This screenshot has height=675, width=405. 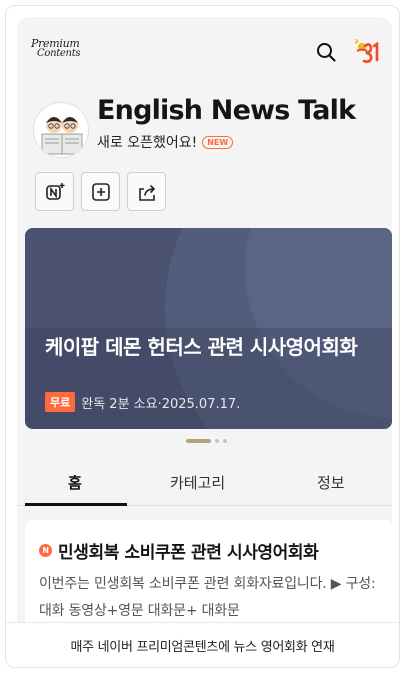 I want to click on carousel-indicator, so click(x=206, y=441).